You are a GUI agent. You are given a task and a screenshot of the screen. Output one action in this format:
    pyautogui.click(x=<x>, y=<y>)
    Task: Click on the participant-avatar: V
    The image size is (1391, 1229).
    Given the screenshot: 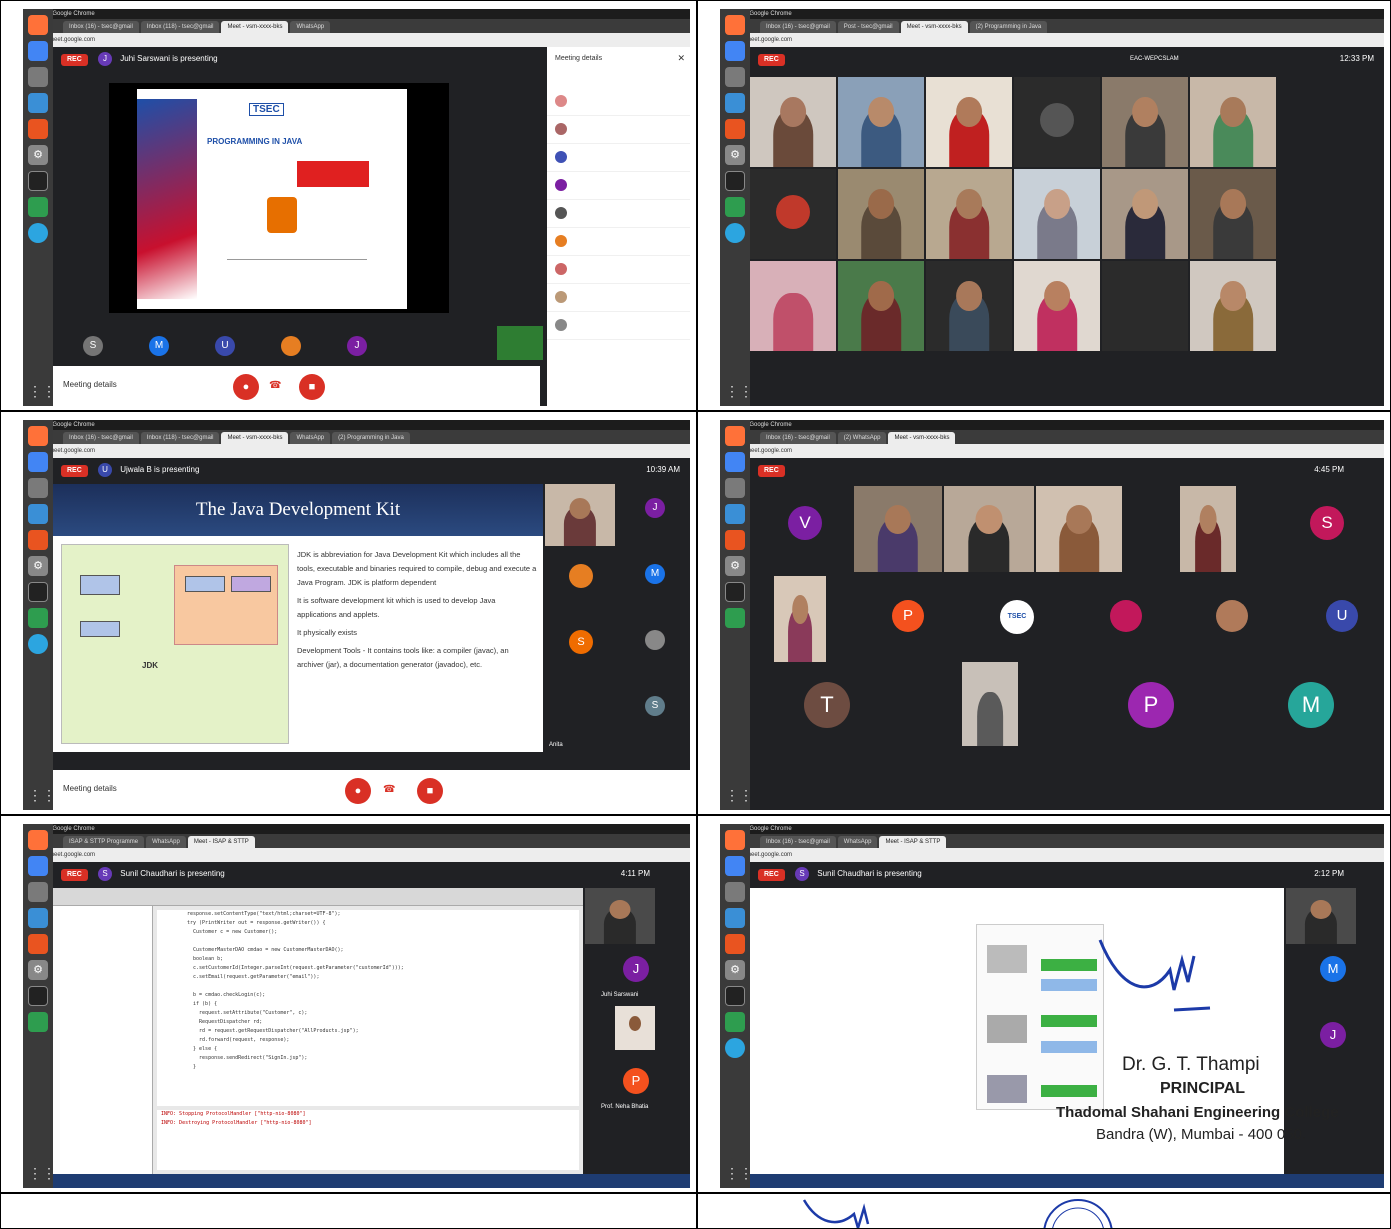 What is the action you would take?
    pyautogui.click(x=805, y=523)
    